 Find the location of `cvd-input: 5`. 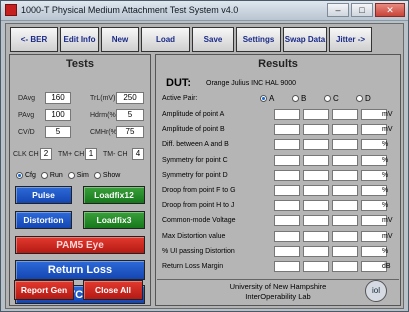

cvd-input: 5 is located at coordinates (58, 132).